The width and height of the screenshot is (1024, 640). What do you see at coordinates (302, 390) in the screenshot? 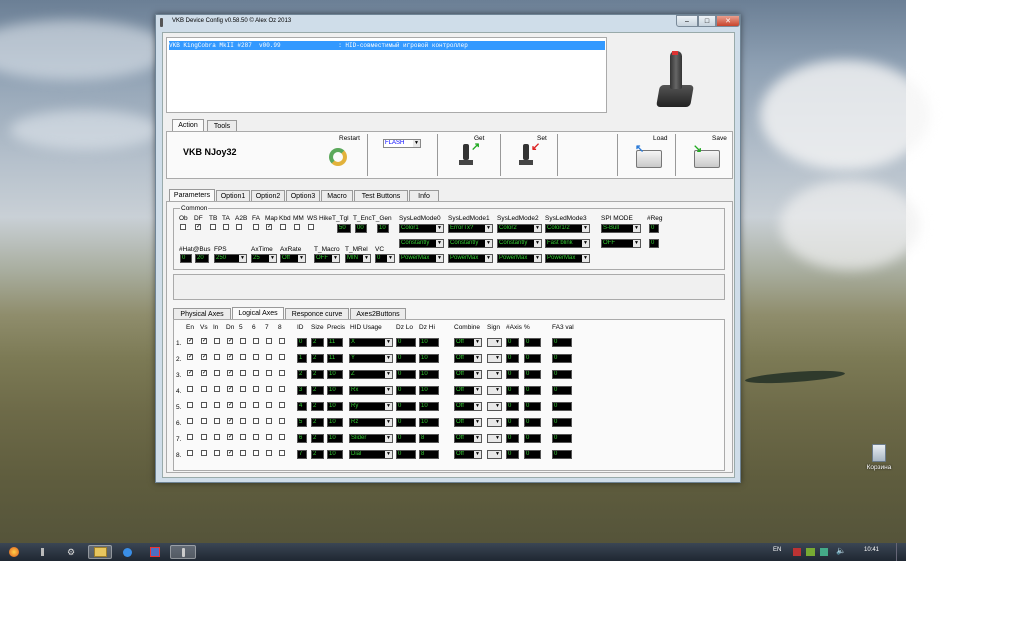
I see `axis-id-field: 3` at bounding box center [302, 390].